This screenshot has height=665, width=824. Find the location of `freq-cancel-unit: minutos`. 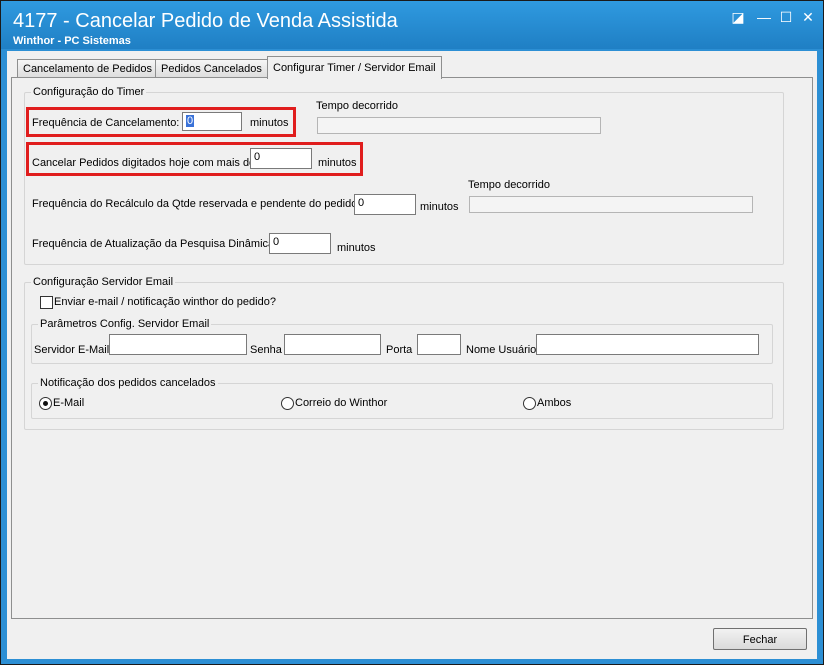

freq-cancel-unit: minutos is located at coordinates (269, 123).